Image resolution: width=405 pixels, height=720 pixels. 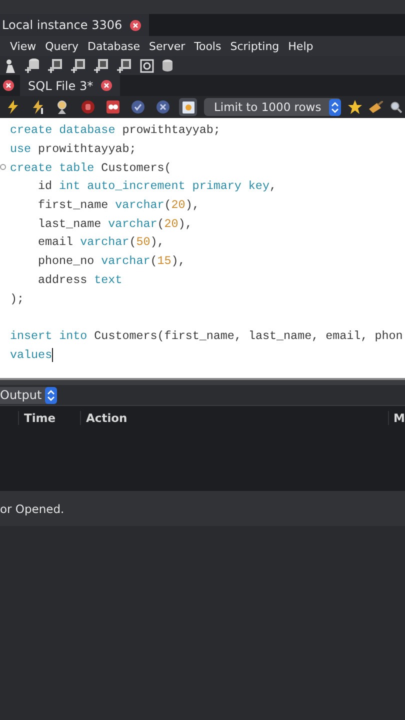 I want to click on person-icon, so click(x=10, y=65).